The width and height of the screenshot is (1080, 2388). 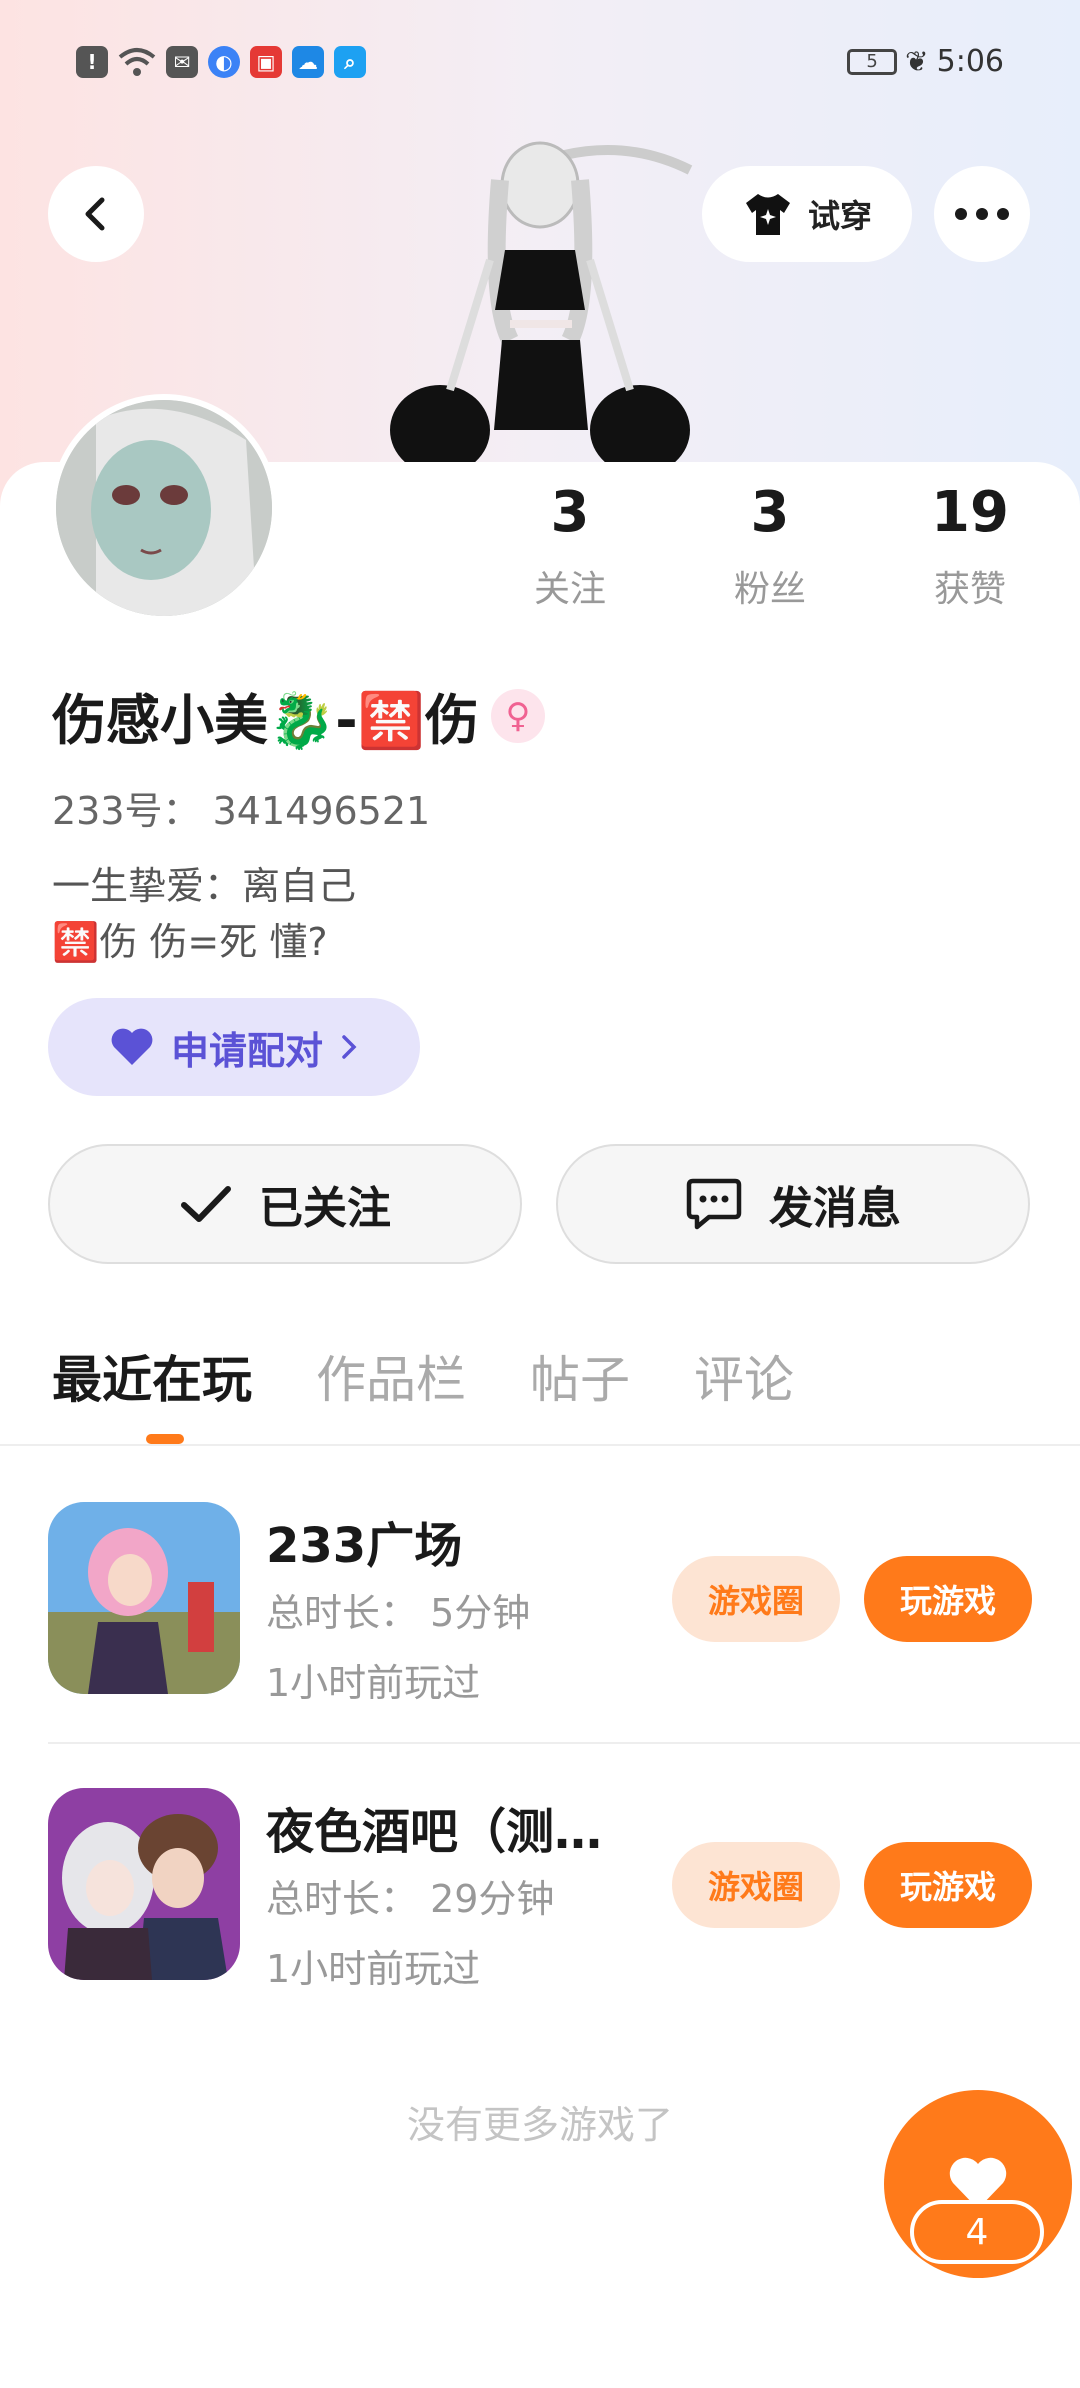 I want to click on profile-stats: 3 关注 3 粉丝 19 获赞, so click(x=770, y=545).